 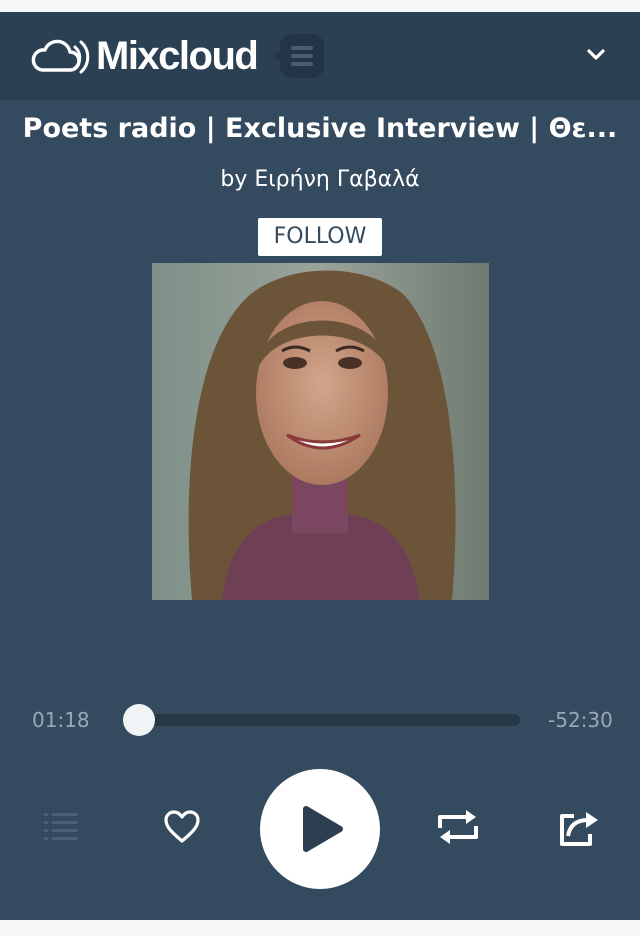 What do you see at coordinates (579, 828) in the screenshot?
I see `share-icon` at bounding box center [579, 828].